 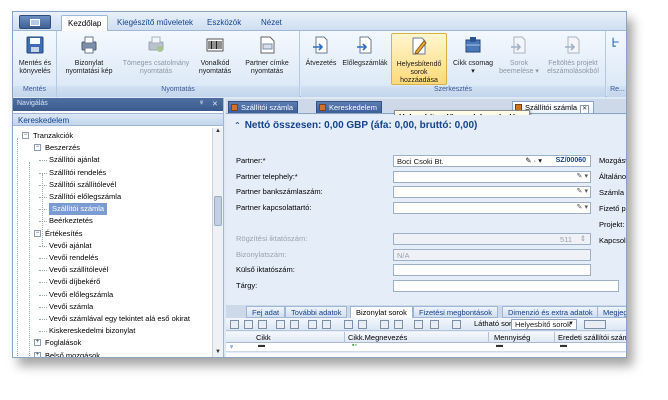 What do you see at coordinates (263, 107) in the screenshot?
I see `doc-tab-supplier-invoice: Szállítói számla` at bounding box center [263, 107].